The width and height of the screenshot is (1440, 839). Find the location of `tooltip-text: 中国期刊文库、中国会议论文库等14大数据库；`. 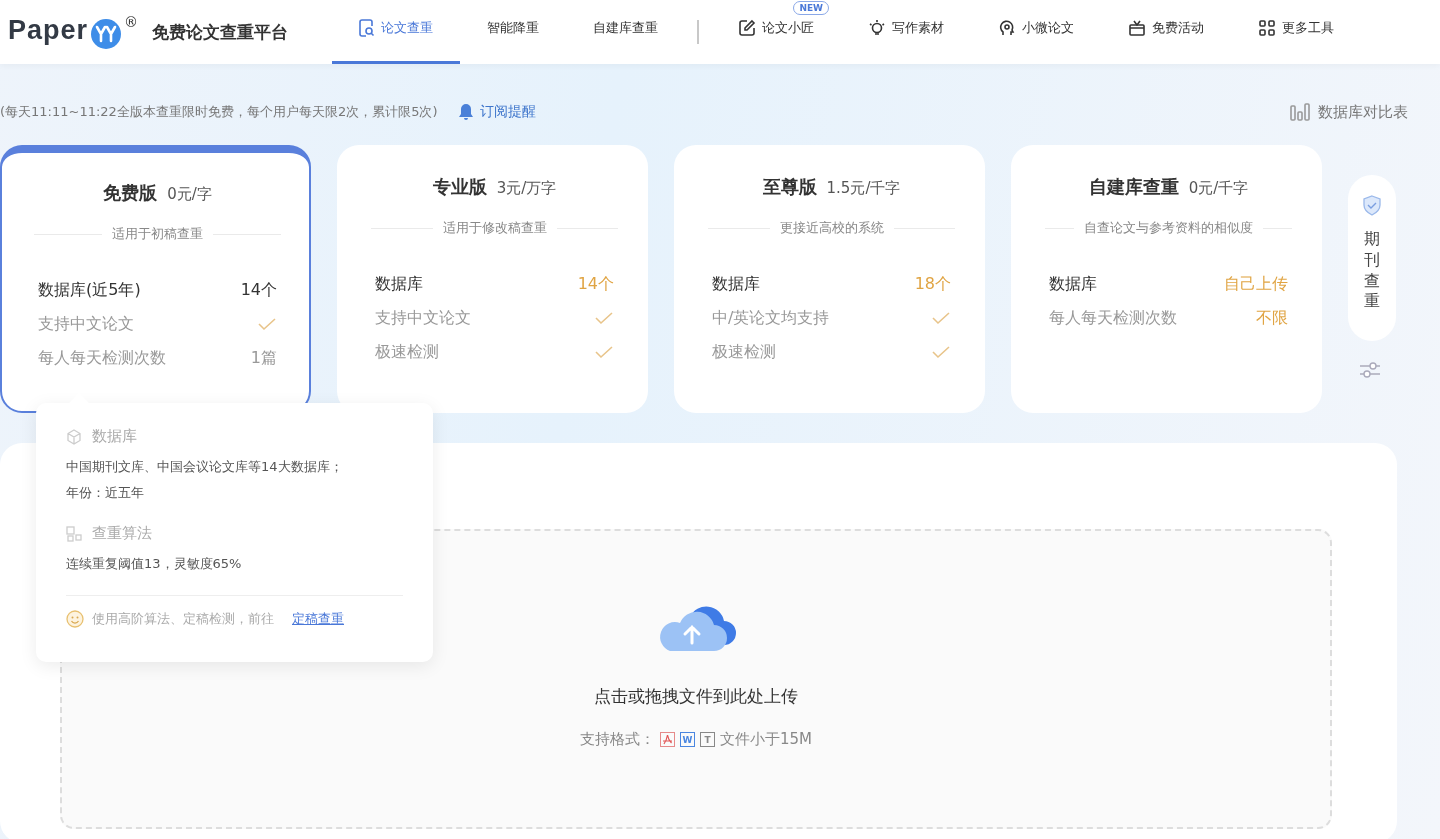

tooltip-text: 中国期刊文库、中国会议论文库等14大数据库； is located at coordinates (205, 467).